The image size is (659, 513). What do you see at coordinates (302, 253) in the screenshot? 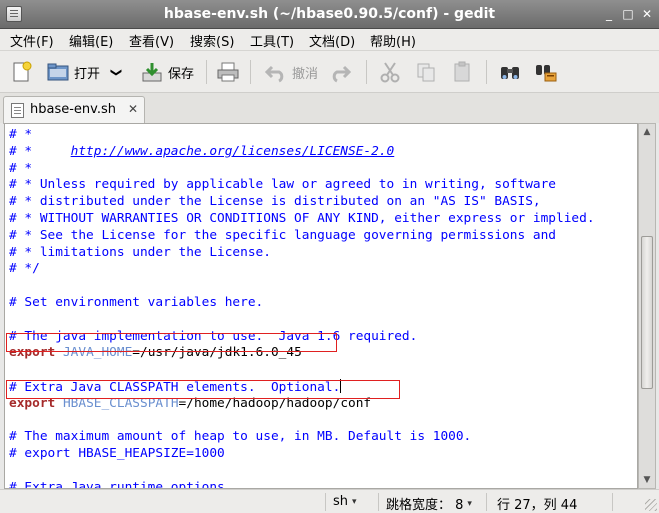
I see `code-line: # * limitations under the License.` at bounding box center [302, 253].